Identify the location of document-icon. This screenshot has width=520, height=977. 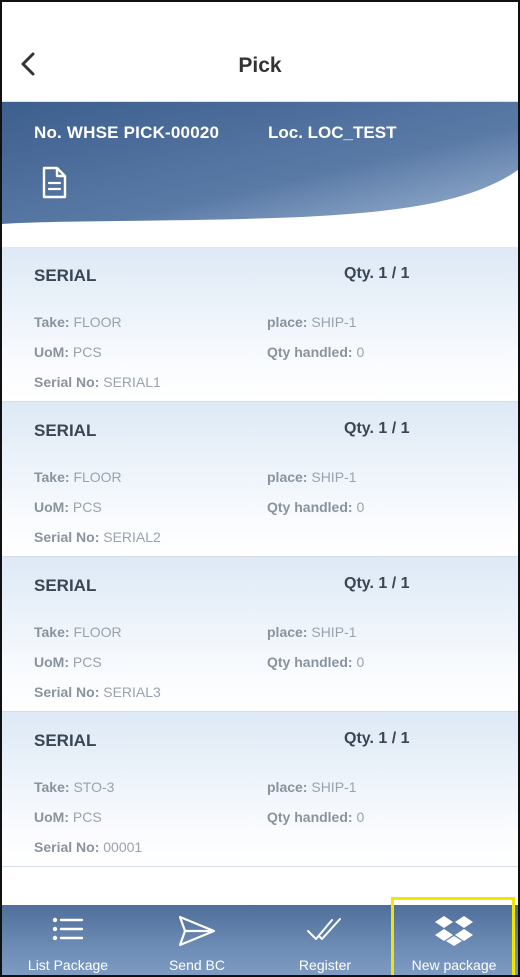
(54, 183).